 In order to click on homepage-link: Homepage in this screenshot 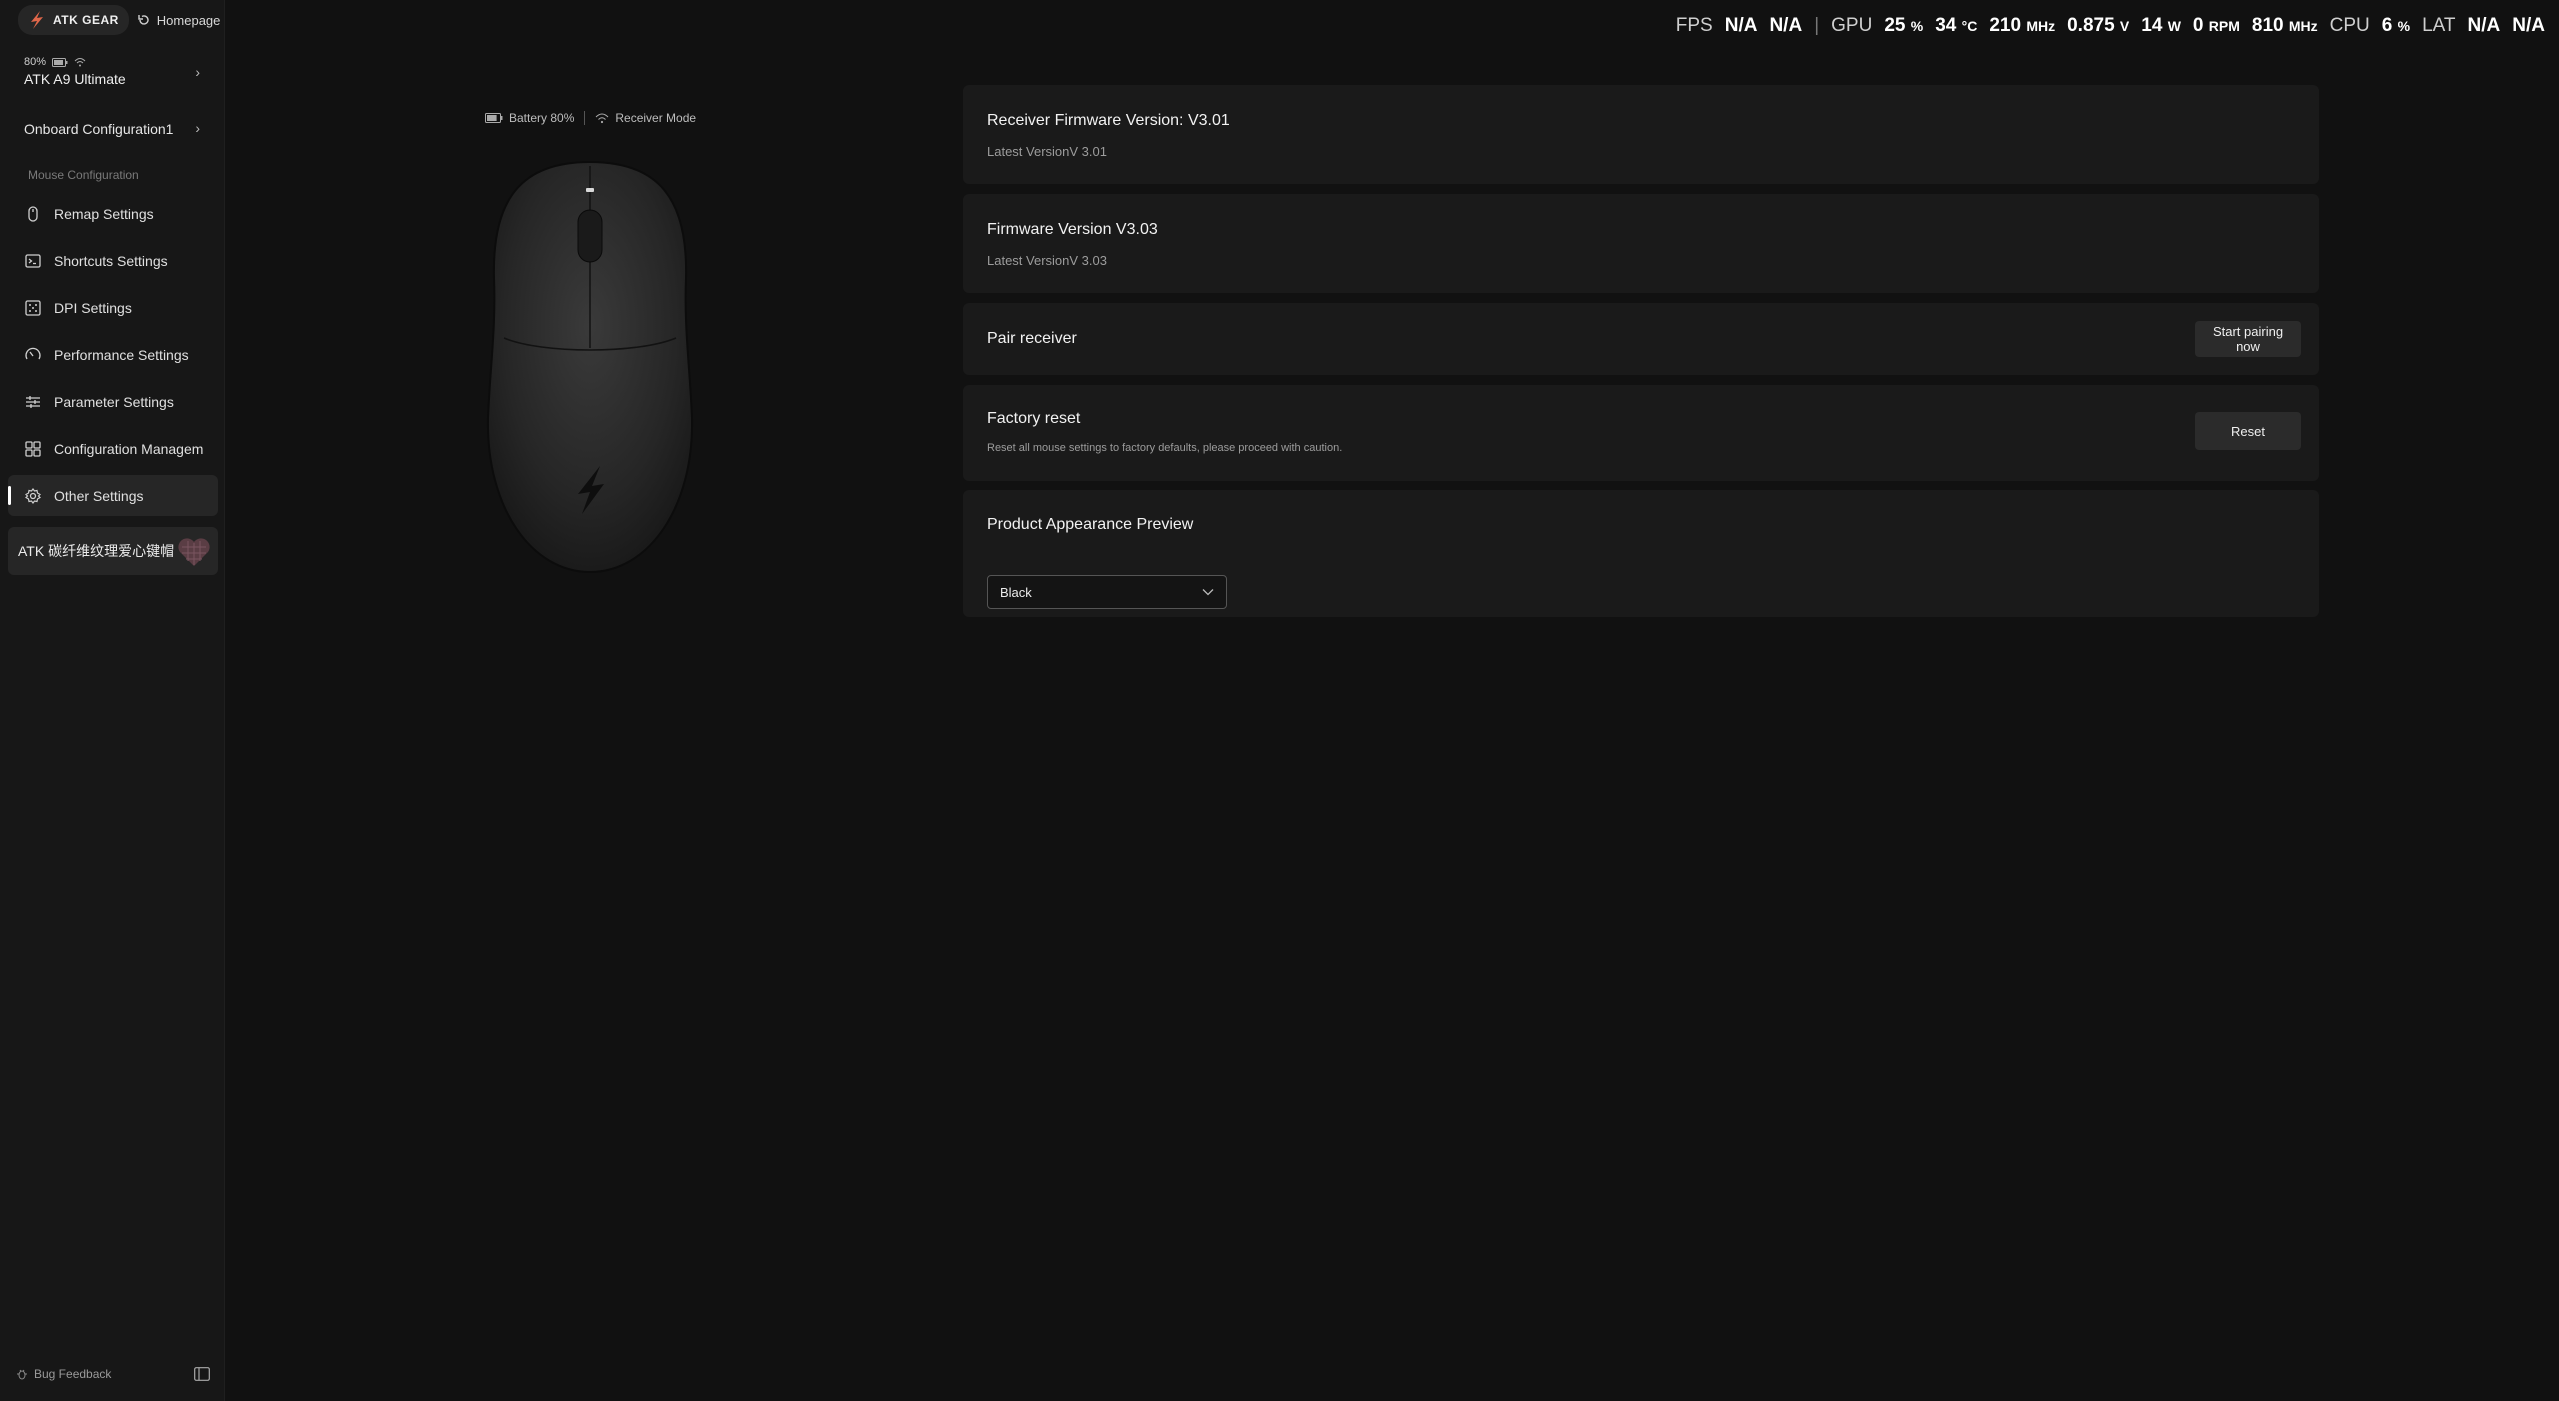, I will do `click(179, 20)`.